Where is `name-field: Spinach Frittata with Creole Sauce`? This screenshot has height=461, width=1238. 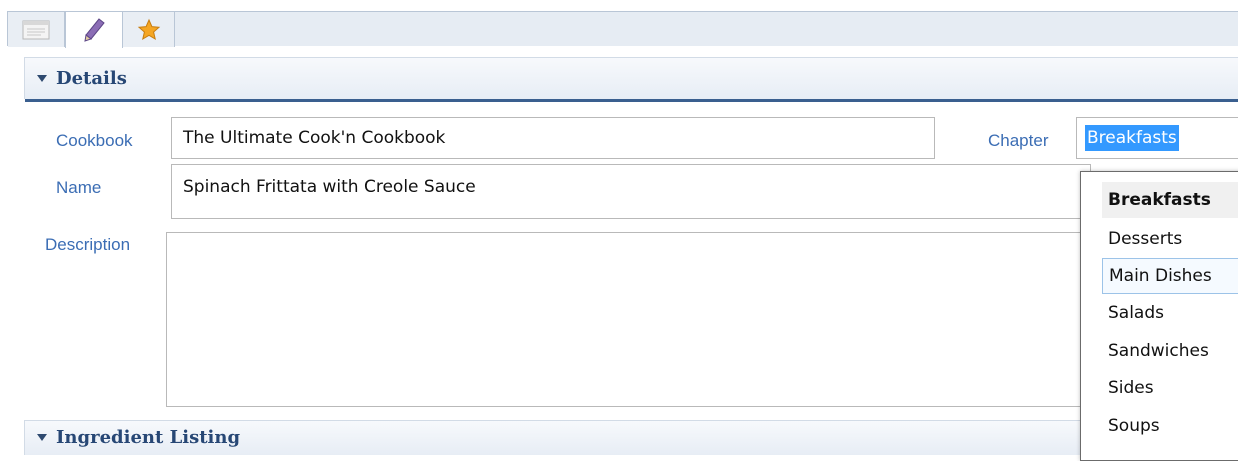 name-field: Spinach Frittata with Creole Sauce is located at coordinates (631, 191).